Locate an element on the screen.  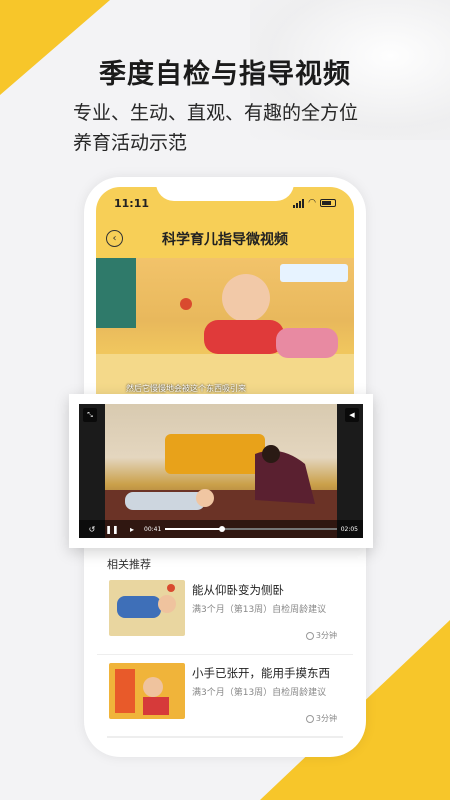
signal-icon is located at coordinates (299, 203).